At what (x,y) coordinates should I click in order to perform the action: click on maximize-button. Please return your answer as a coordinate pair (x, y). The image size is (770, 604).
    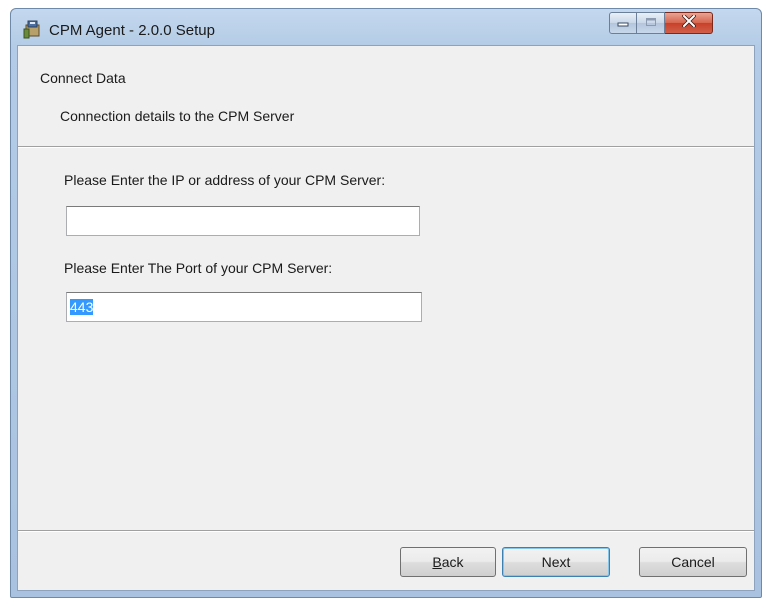
    Looking at the image, I should click on (651, 23).